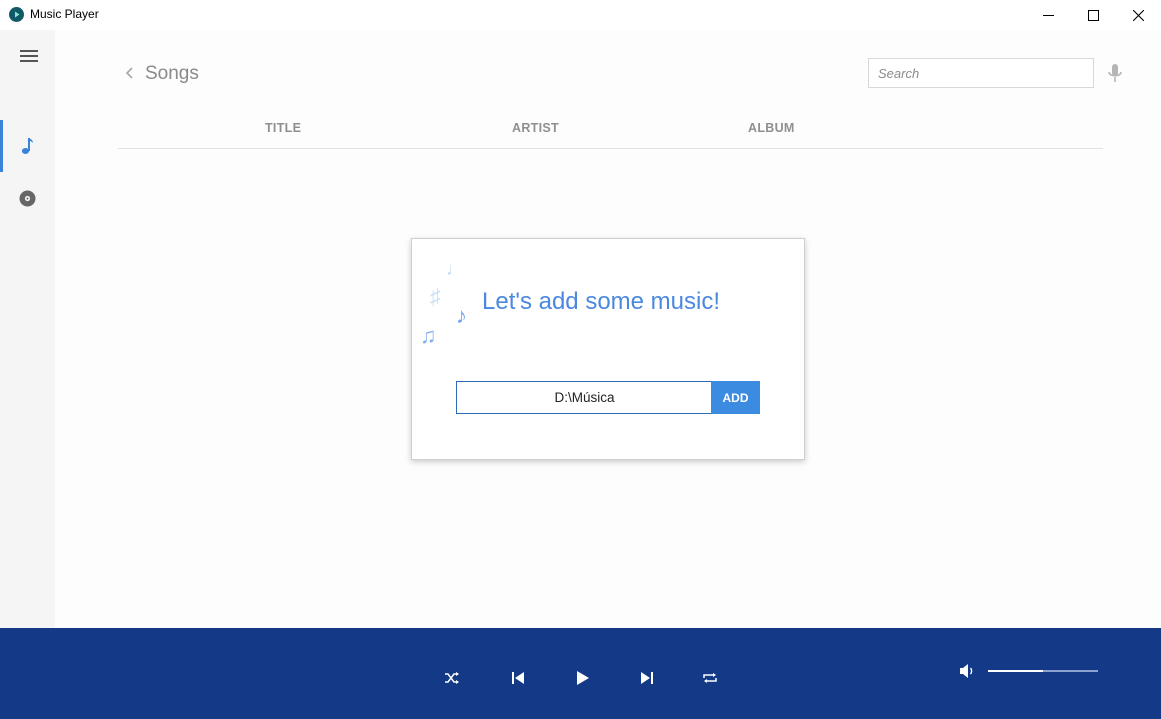 The height and width of the screenshot is (719, 1161). I want to click on folder-path-input, so click(584, 397).